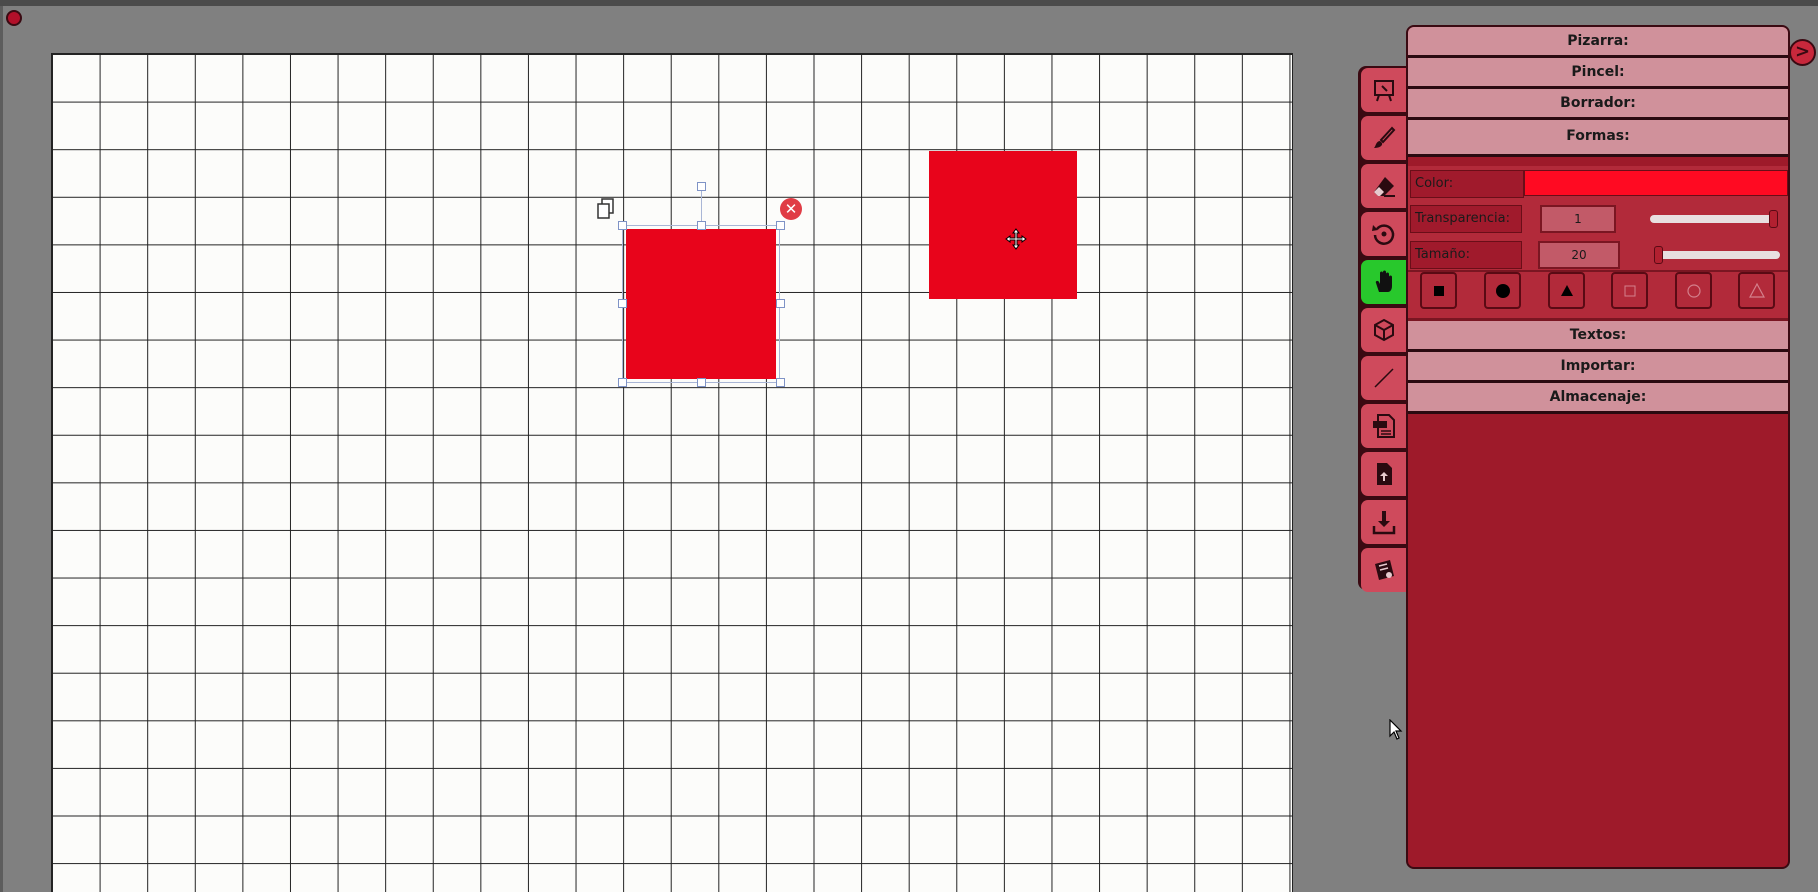  I want to click on transparencia-slider-knob, so click(1773, 219).